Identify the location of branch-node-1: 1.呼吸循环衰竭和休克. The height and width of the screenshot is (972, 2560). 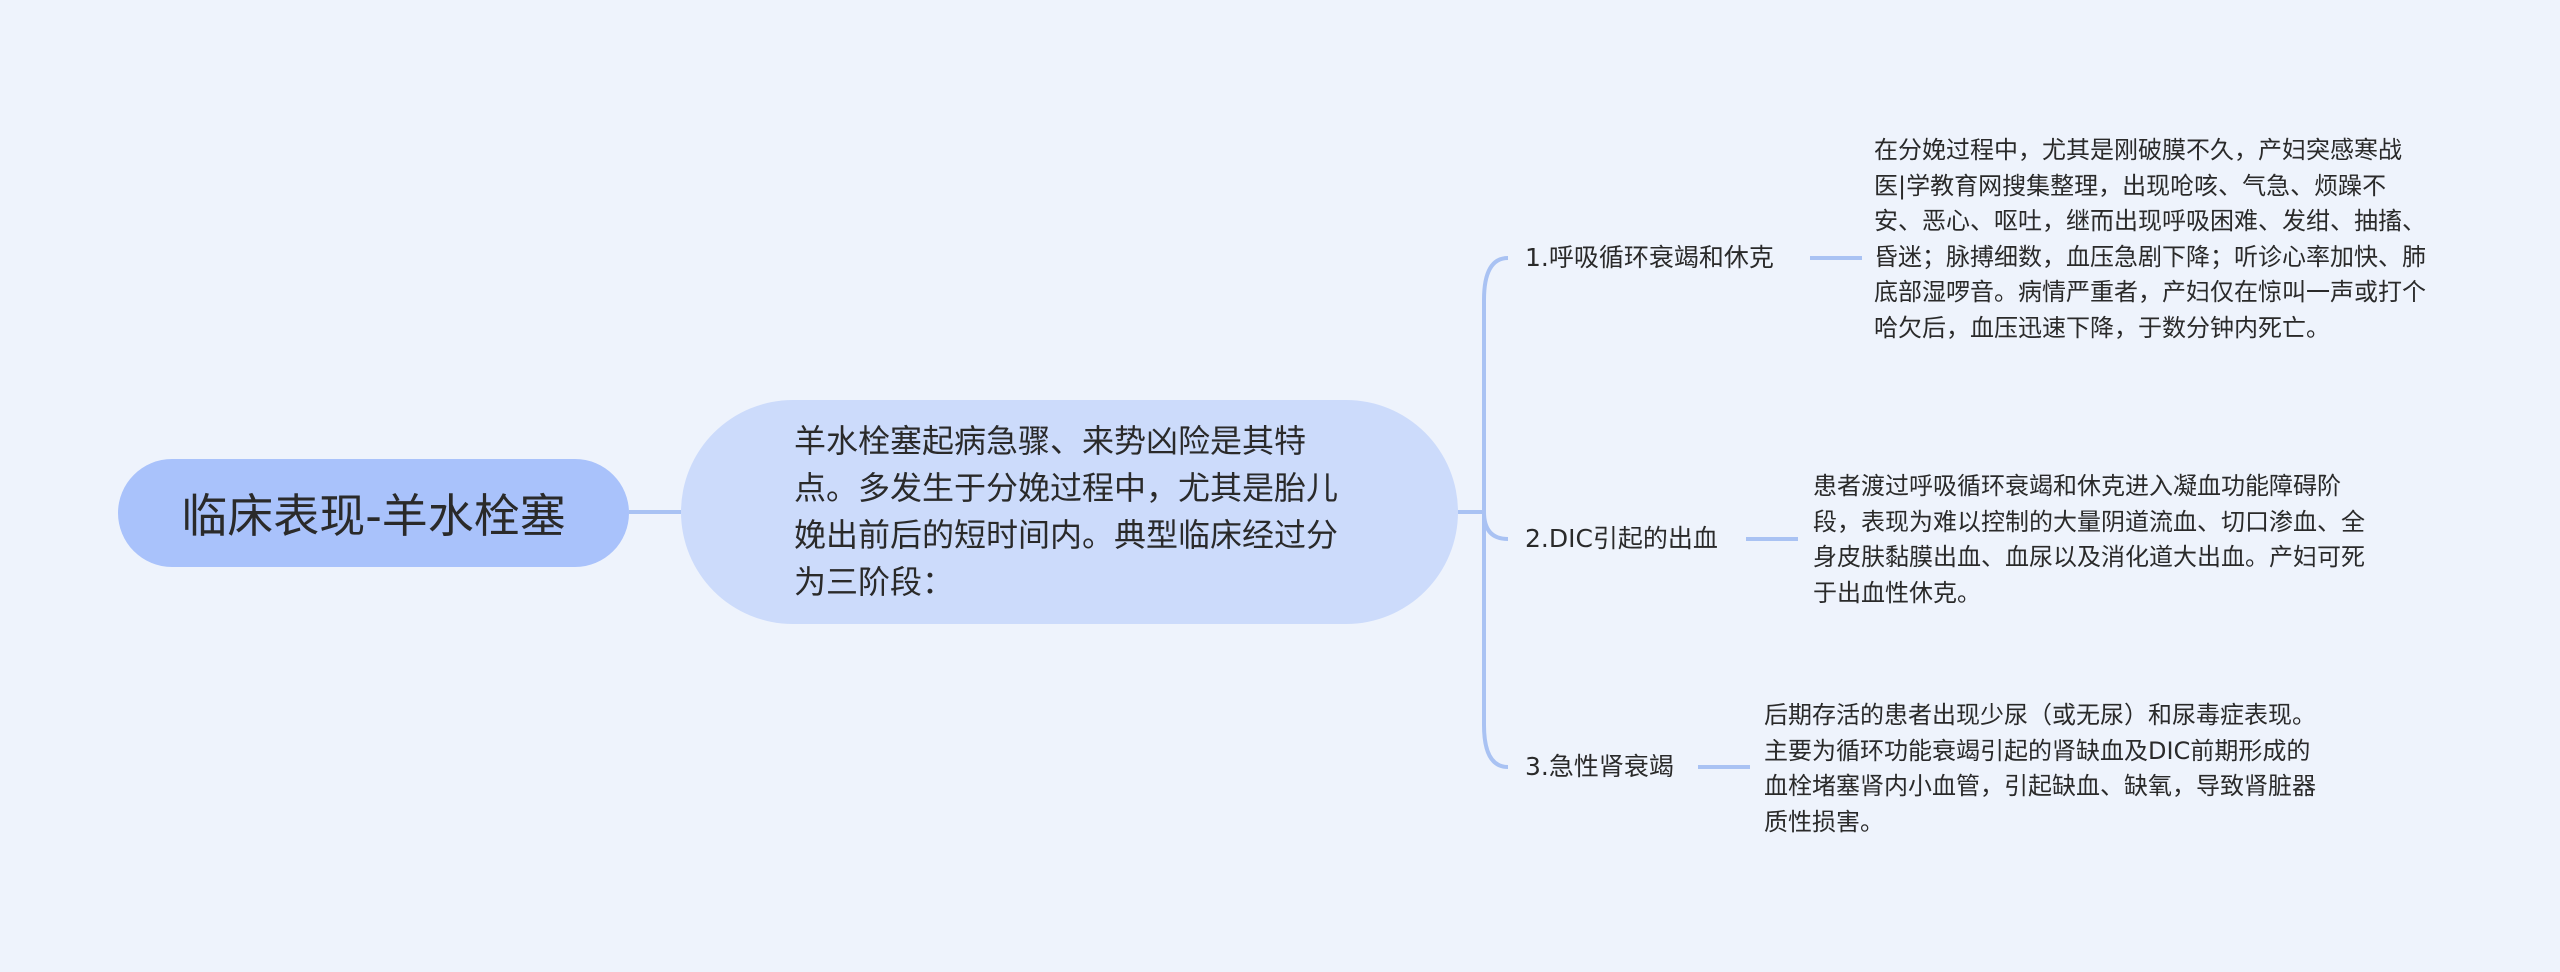
(1649, 258).